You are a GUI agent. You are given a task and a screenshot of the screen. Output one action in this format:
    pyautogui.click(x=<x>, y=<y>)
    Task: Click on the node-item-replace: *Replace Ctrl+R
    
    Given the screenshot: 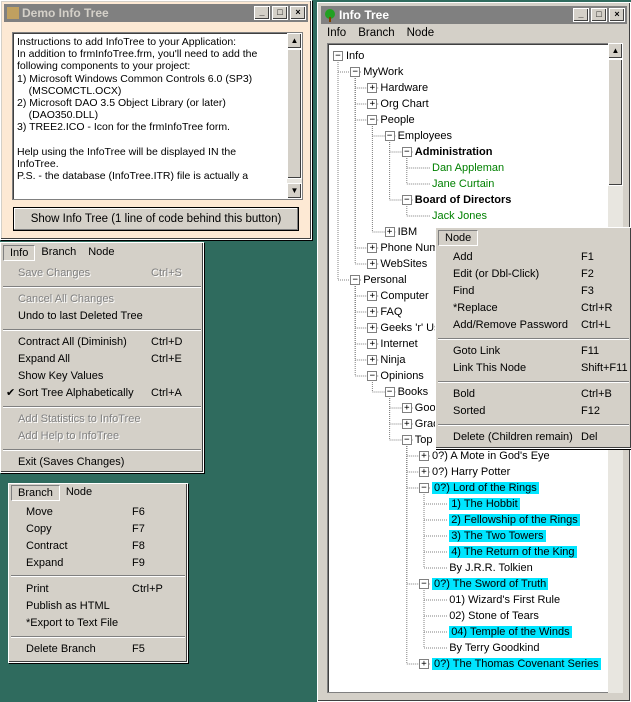 What is the action you would take?
    pyautogui.click(x=533, y=308)
    